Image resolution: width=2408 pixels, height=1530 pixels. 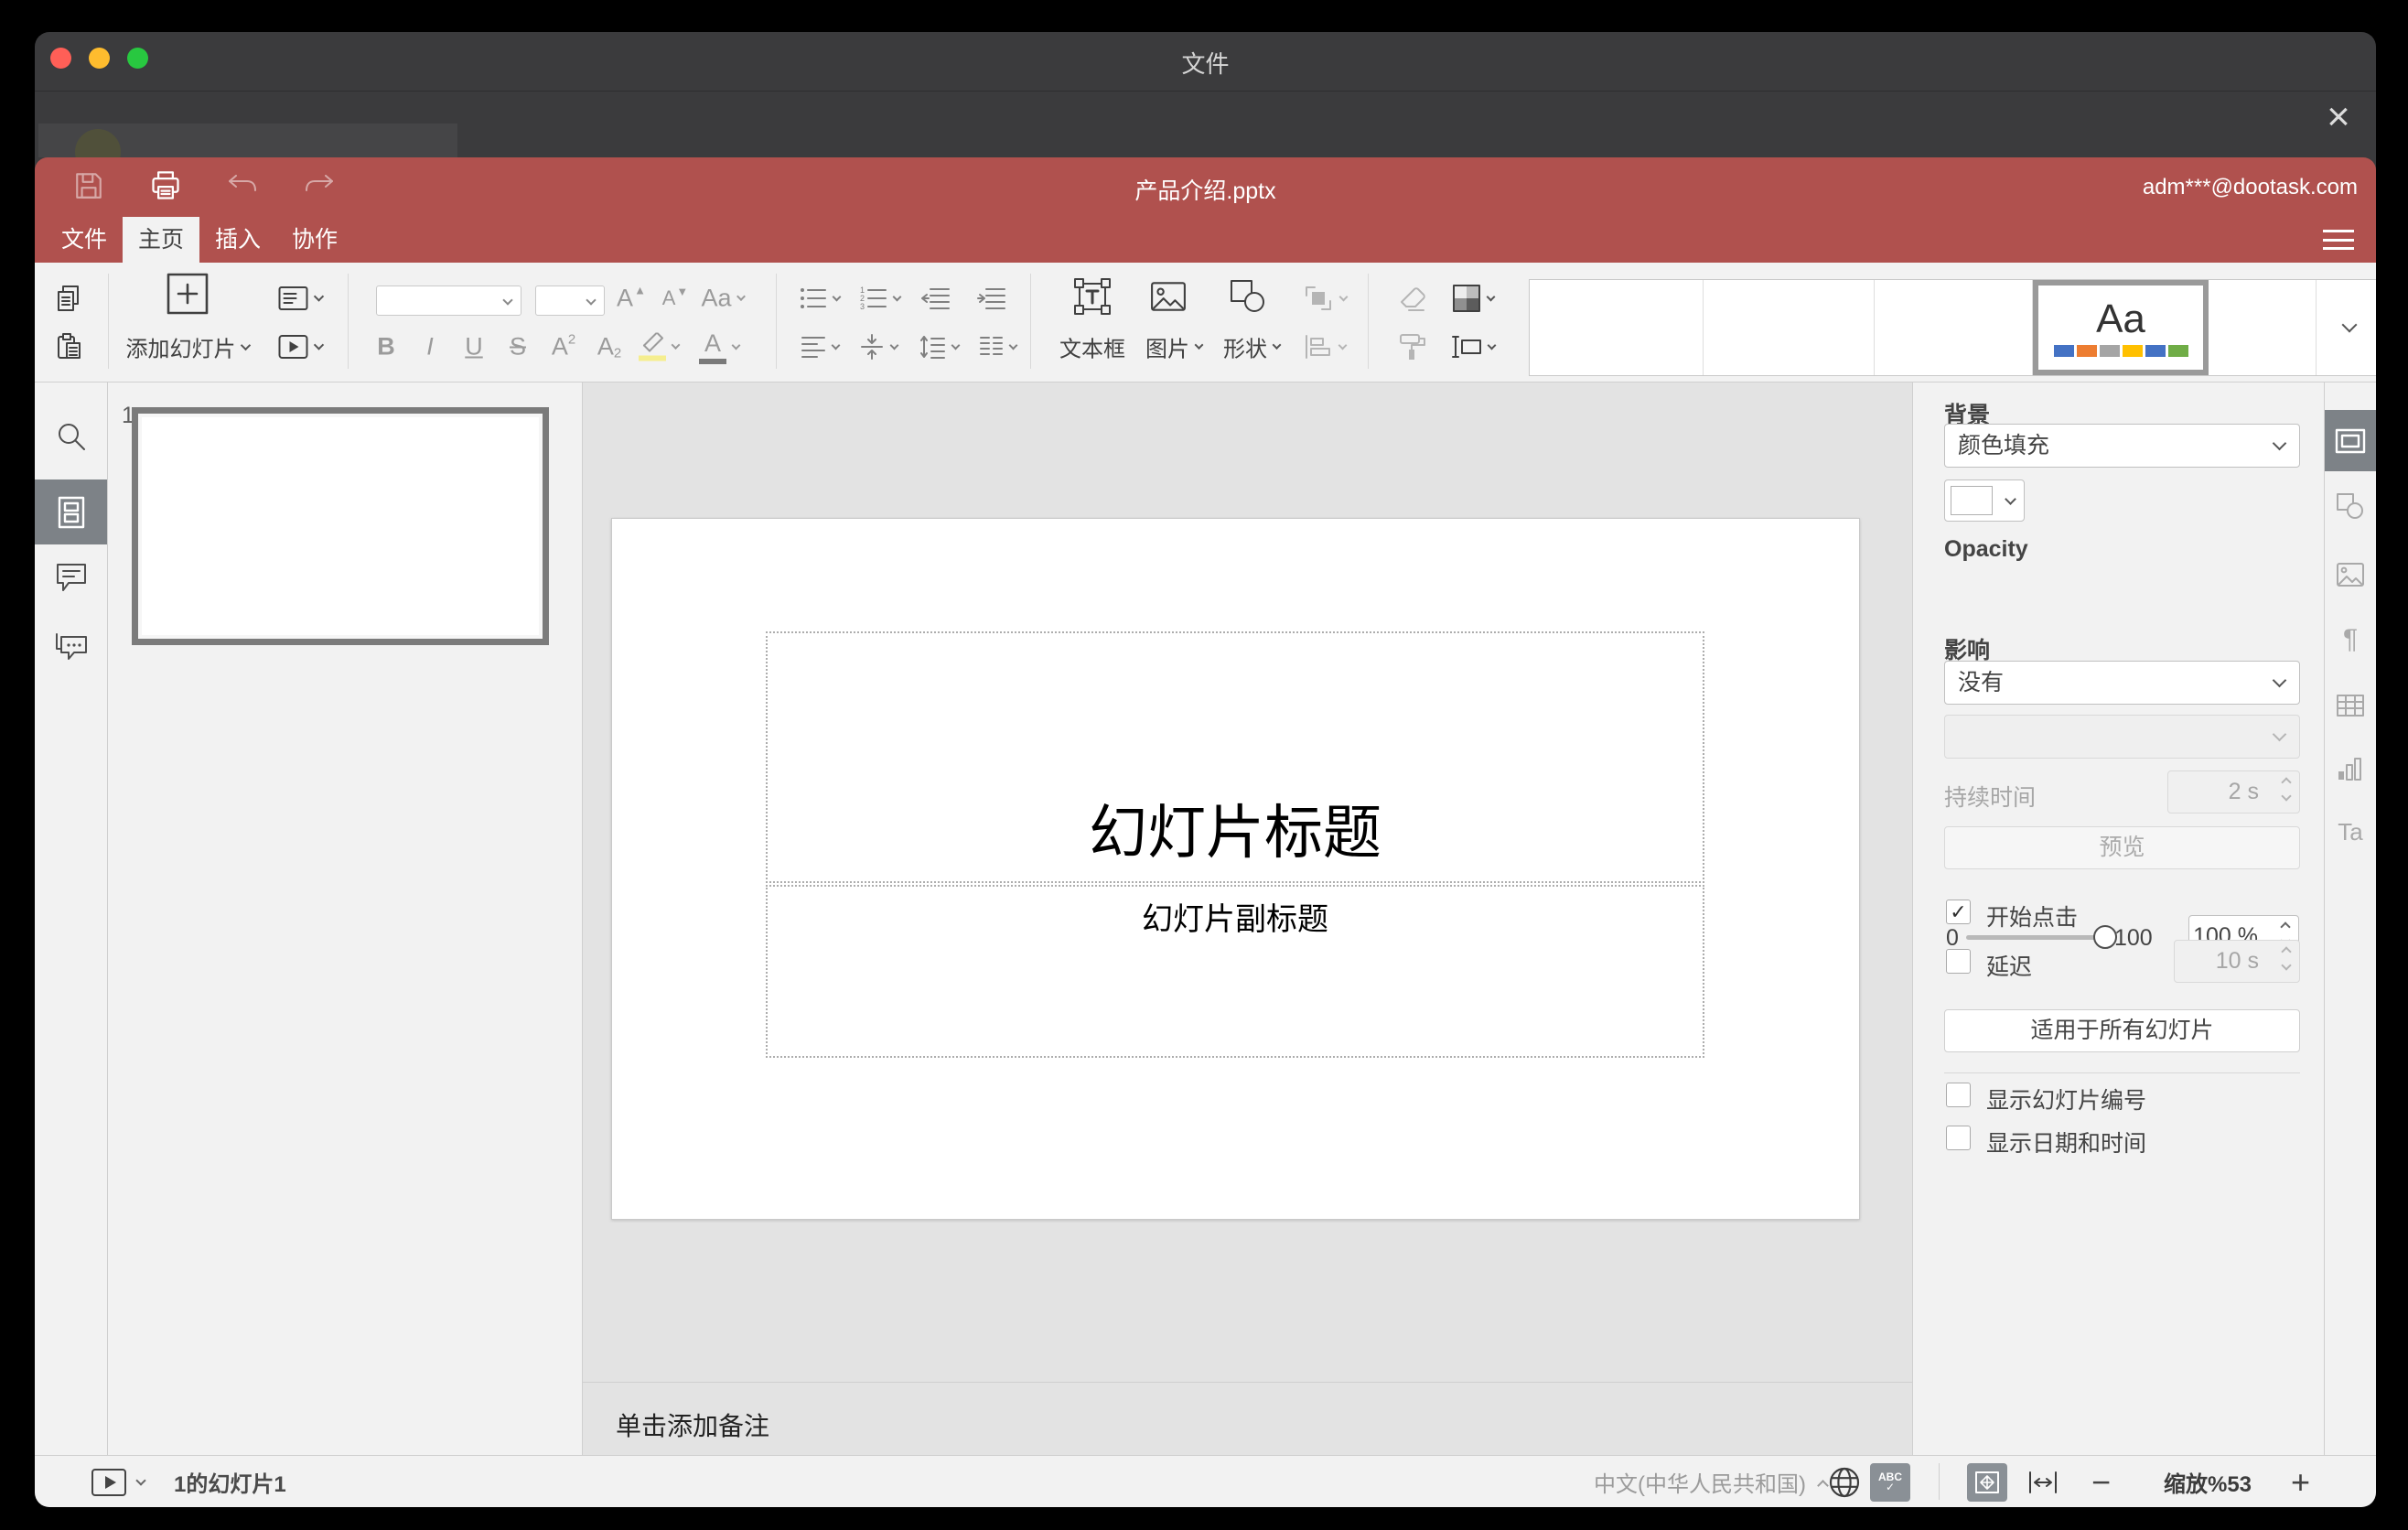 What do you see at coordinates (108, 1481) in the screenshot?
I see `start-slideshow-status-button` at bounding box center [108, 1481].